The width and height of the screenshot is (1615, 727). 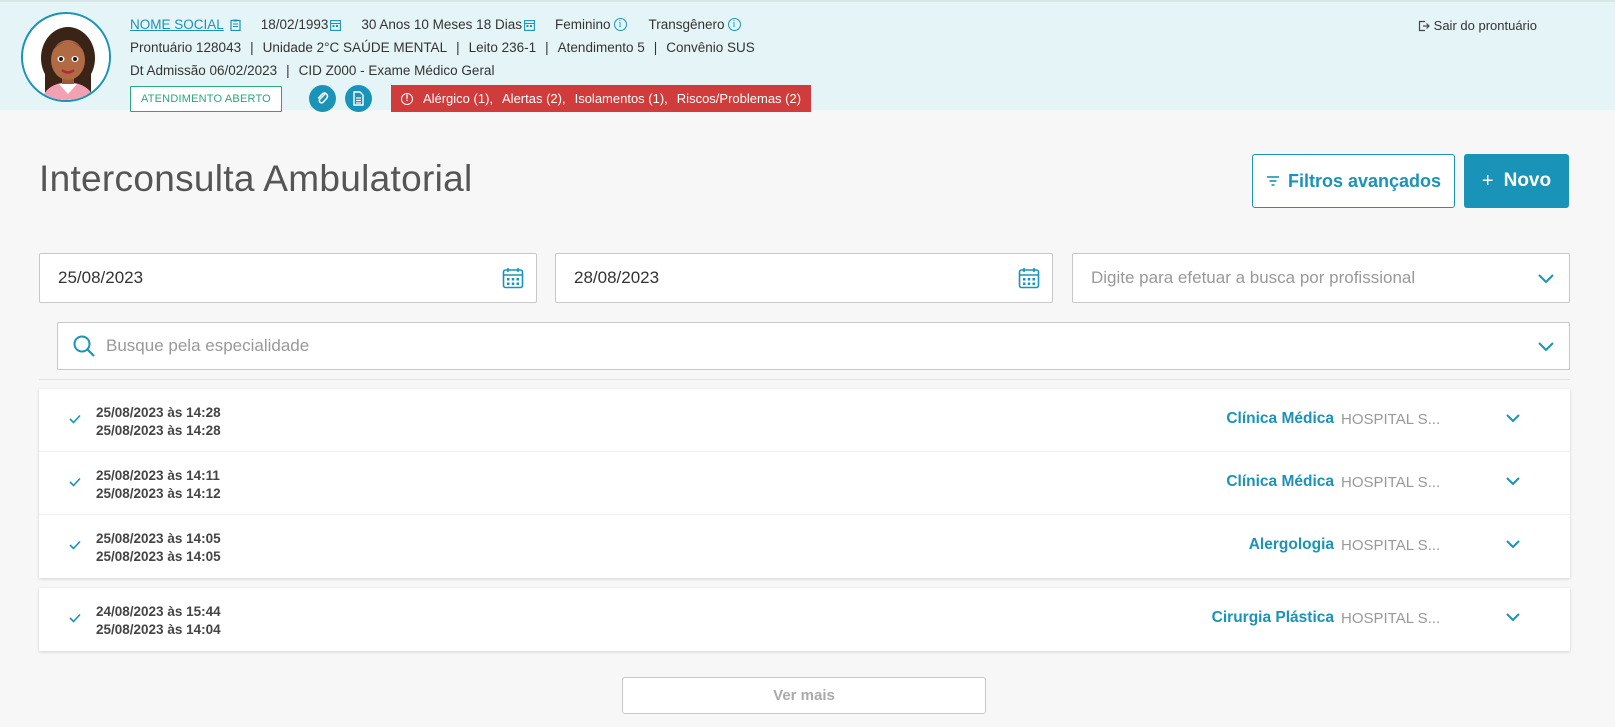 I want to click on exit-icon, so click(x=1424, y=25).